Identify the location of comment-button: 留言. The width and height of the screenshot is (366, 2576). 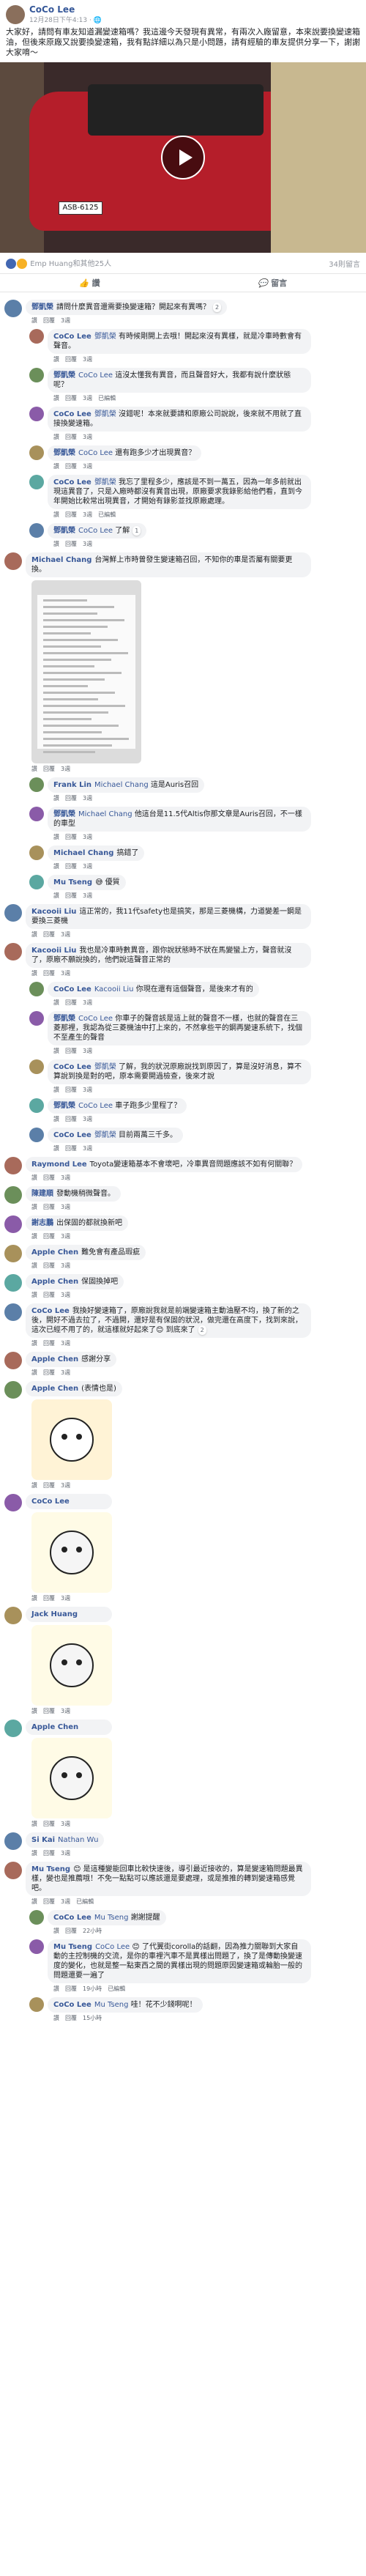
(272, 283).